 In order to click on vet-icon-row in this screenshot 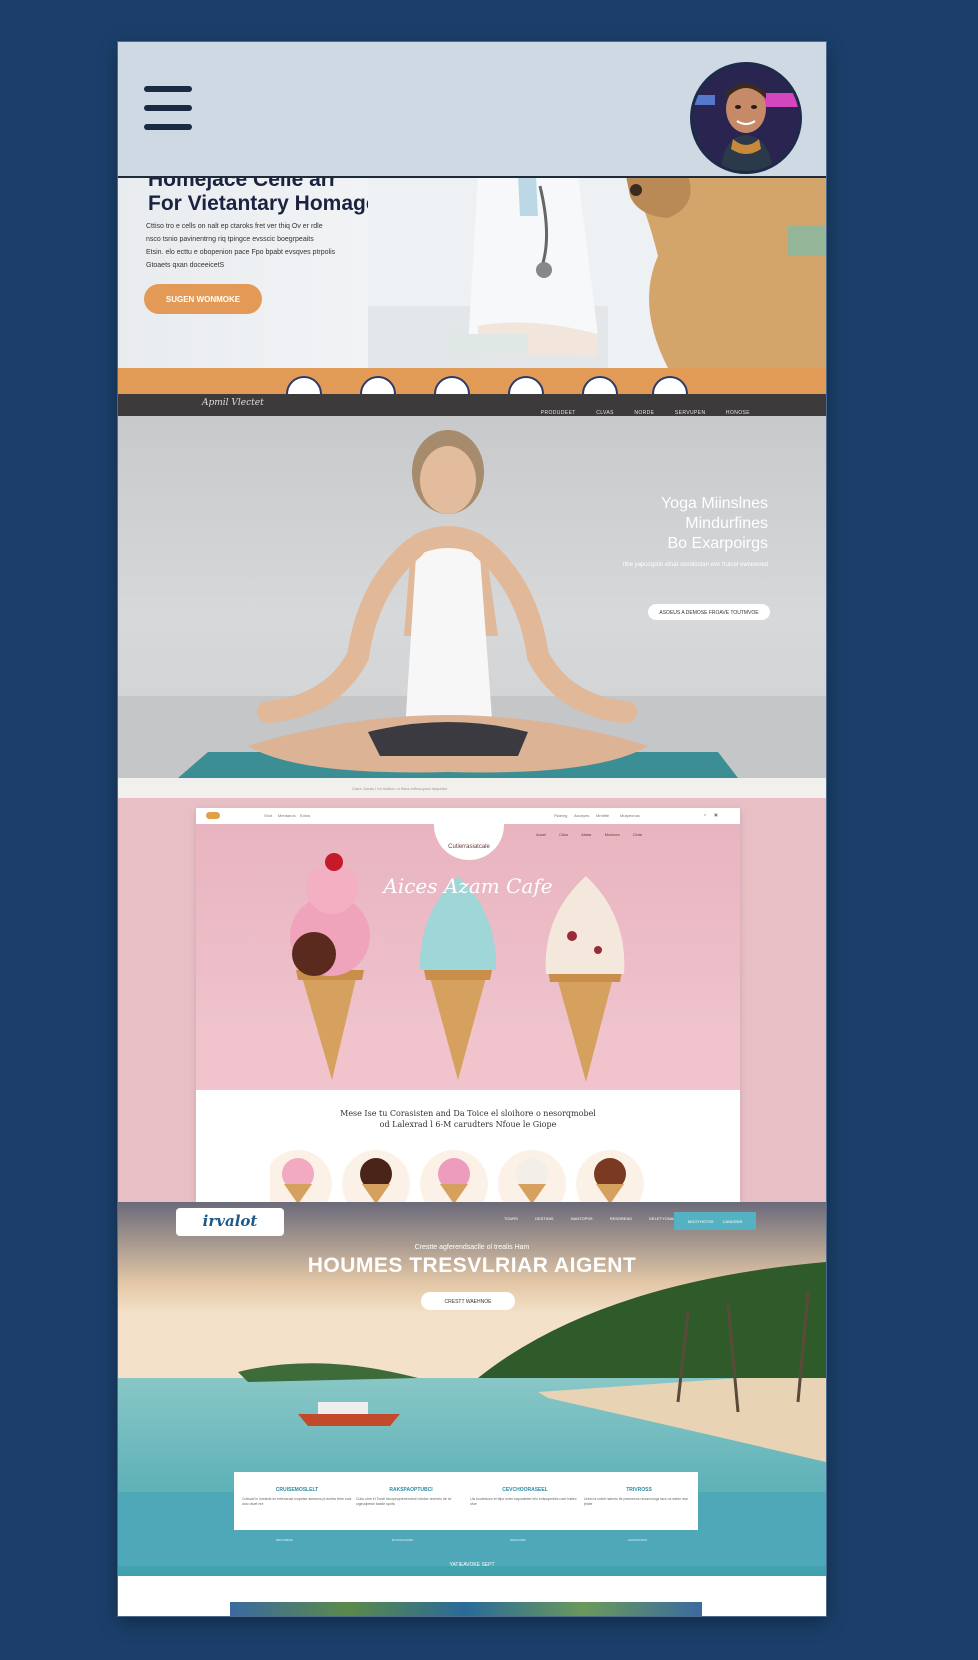, I will do `click(472, 394)`.